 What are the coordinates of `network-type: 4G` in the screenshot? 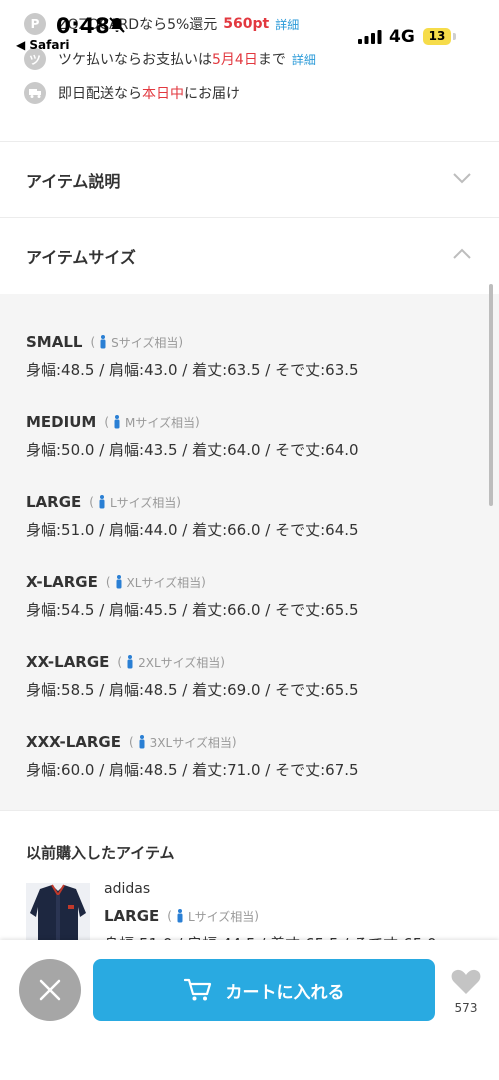 It's located at (402, 37).